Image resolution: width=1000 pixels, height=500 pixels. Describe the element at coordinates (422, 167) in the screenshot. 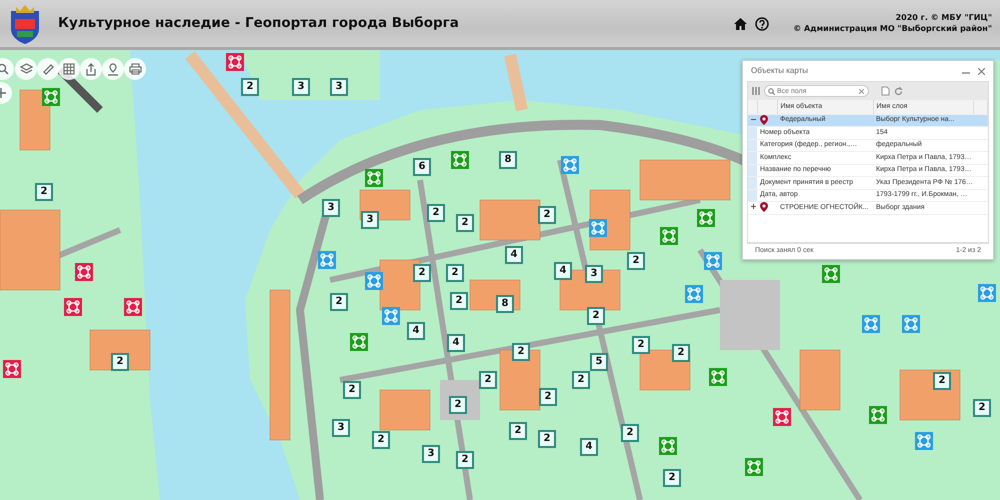

I see `monument-marker: 6` at that location.